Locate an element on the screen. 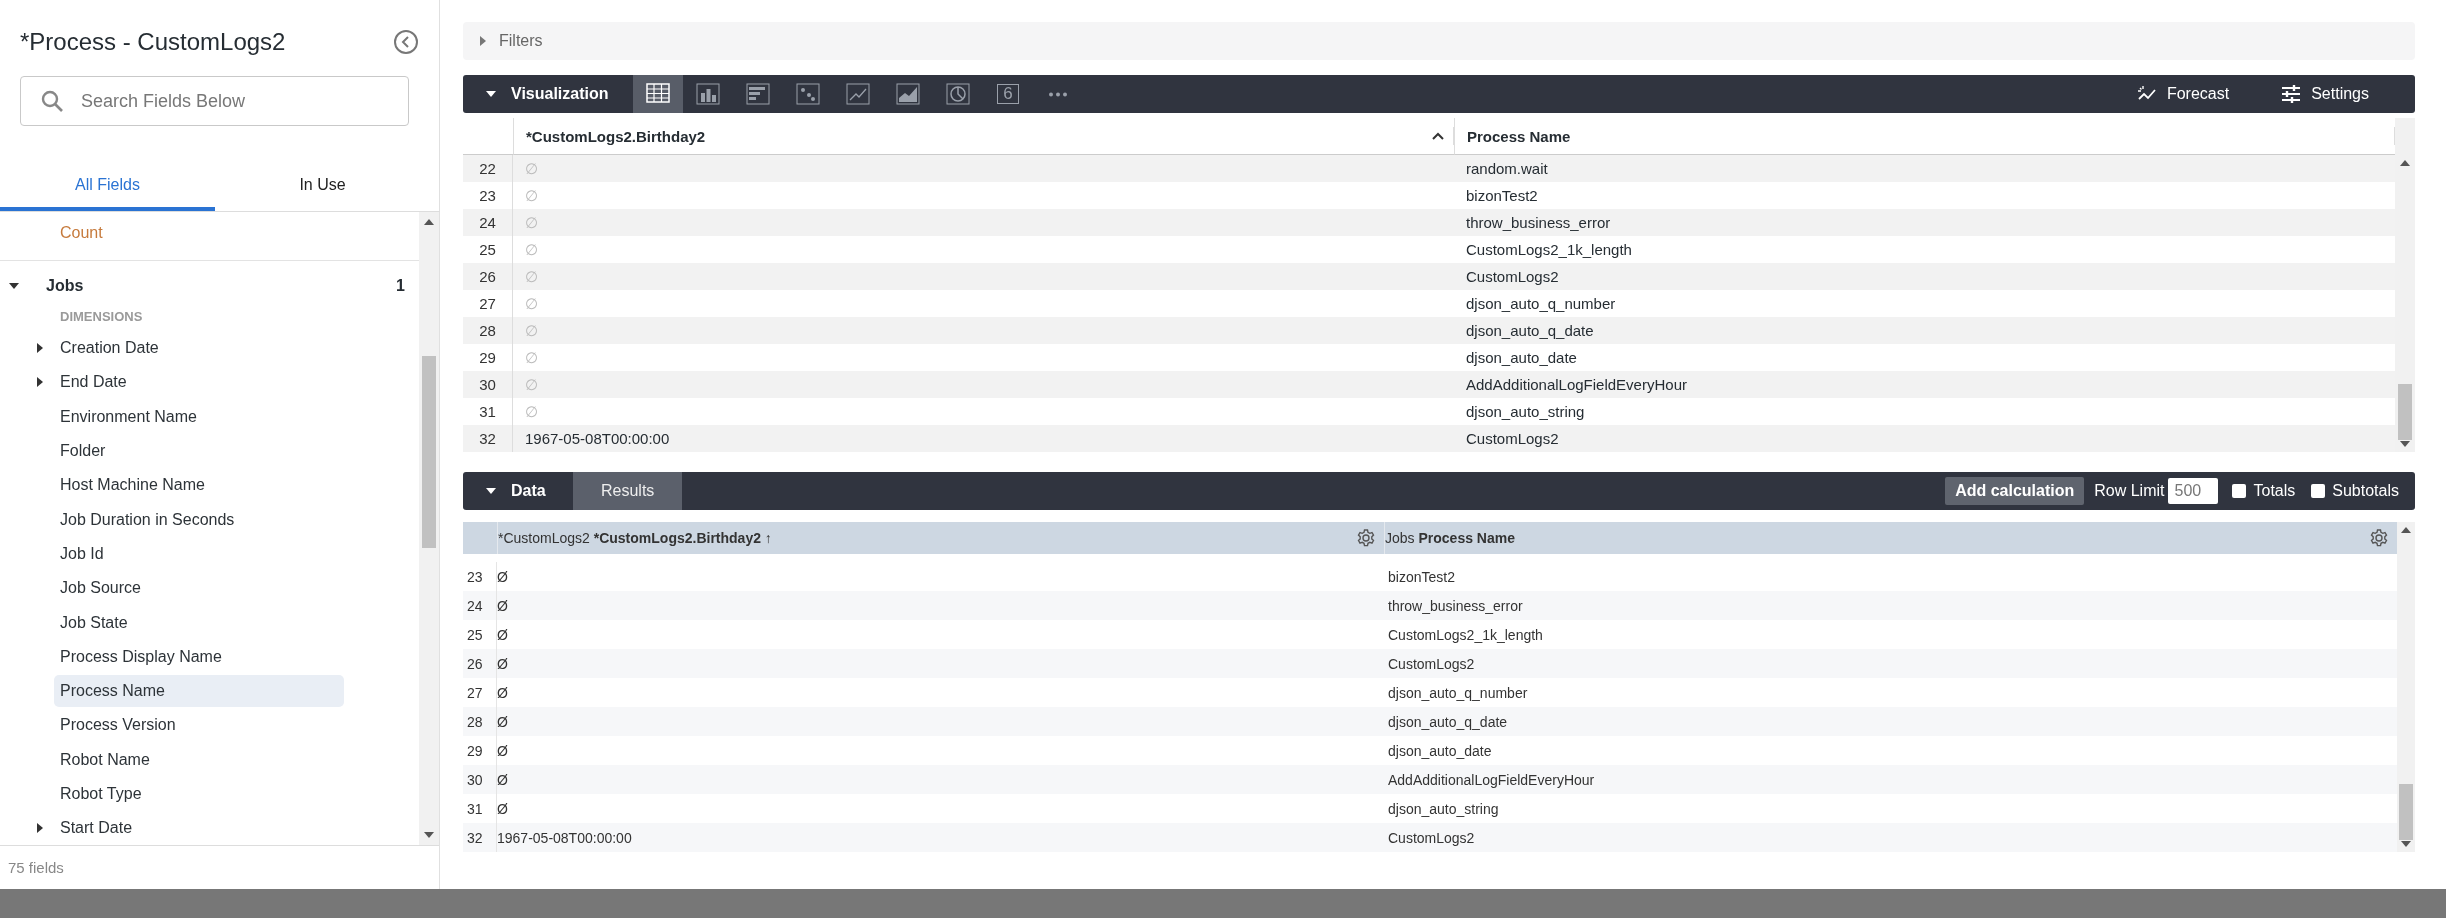  row-limit-field: 500 is located at coordinates (2193, 491).